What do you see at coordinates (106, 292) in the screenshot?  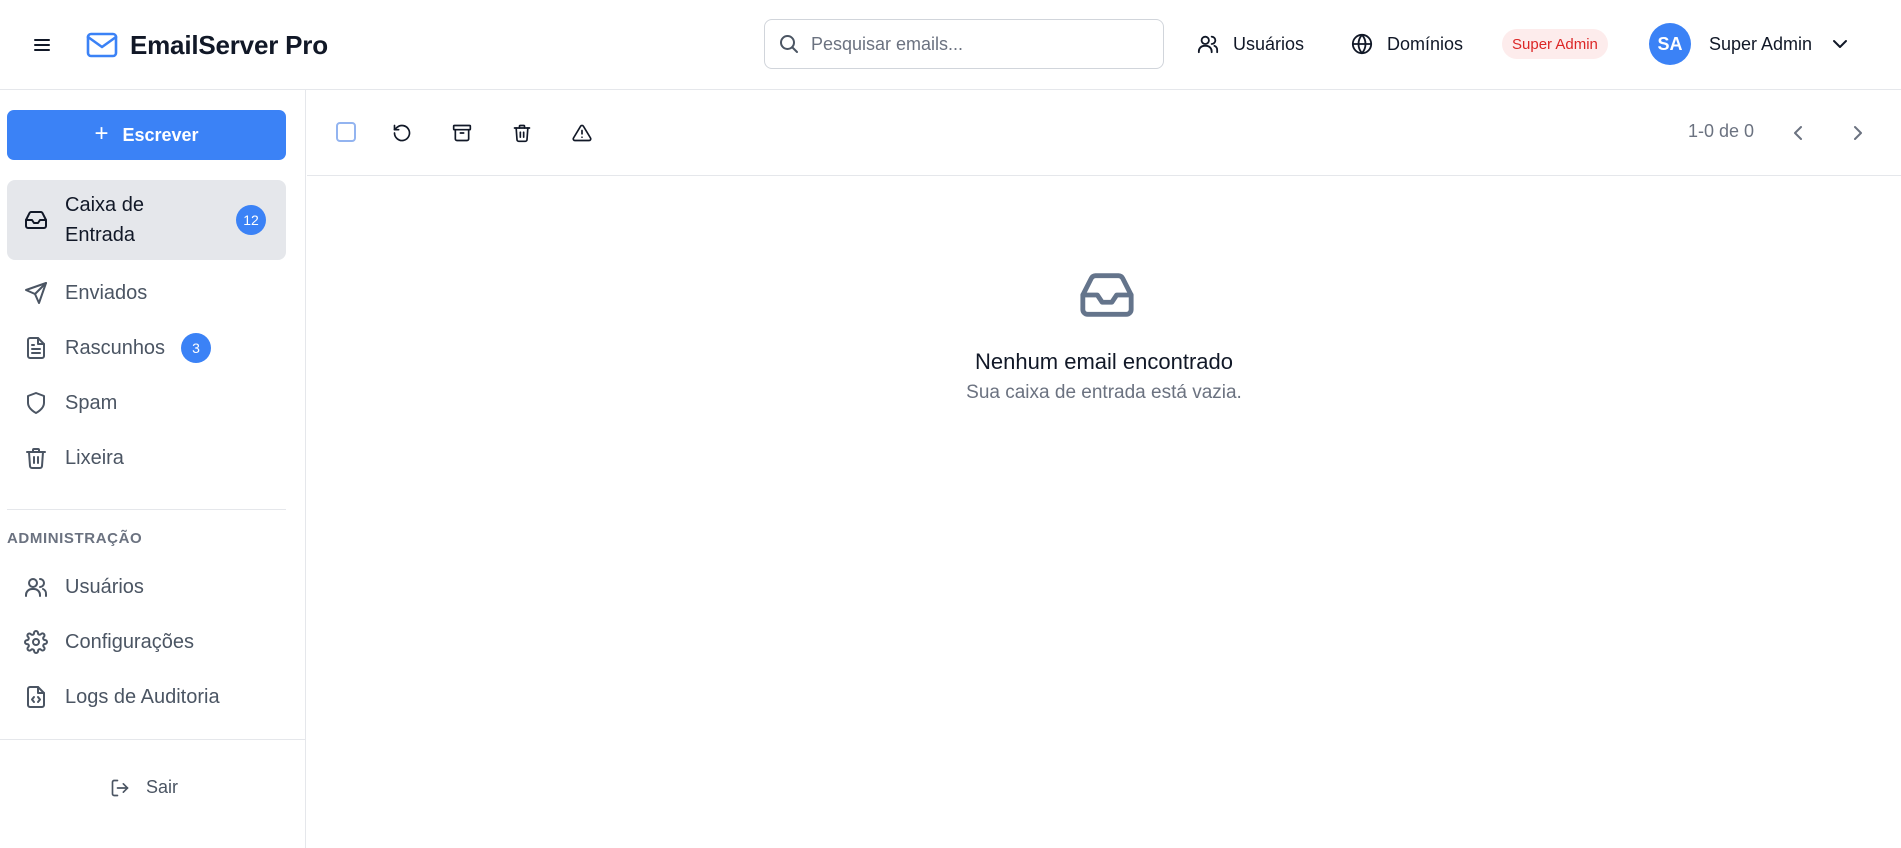 I see `sidebar-item-label: Enviados` at bounding box center [106, 292].